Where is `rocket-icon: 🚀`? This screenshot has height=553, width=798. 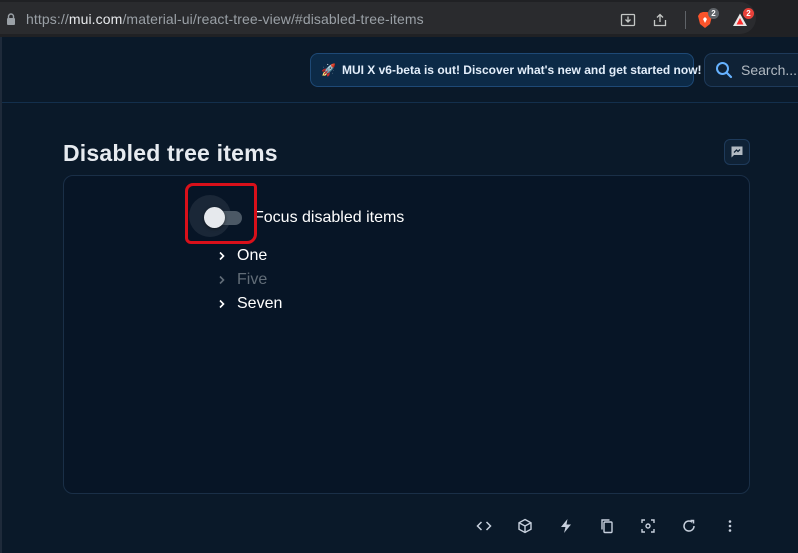
rocket-icon: 🚀 is located at coordinates (328, 70).